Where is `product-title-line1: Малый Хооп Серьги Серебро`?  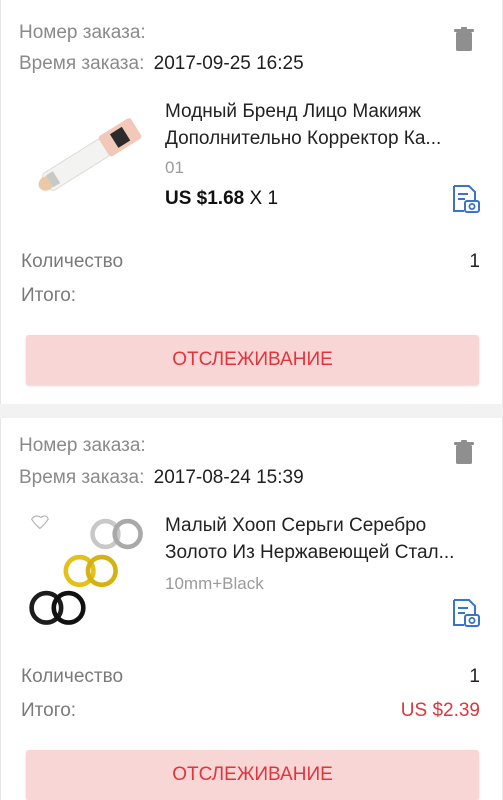 product-title-line1: Малый Хооп Серьги Серебро is located at coordinates (296, 525).